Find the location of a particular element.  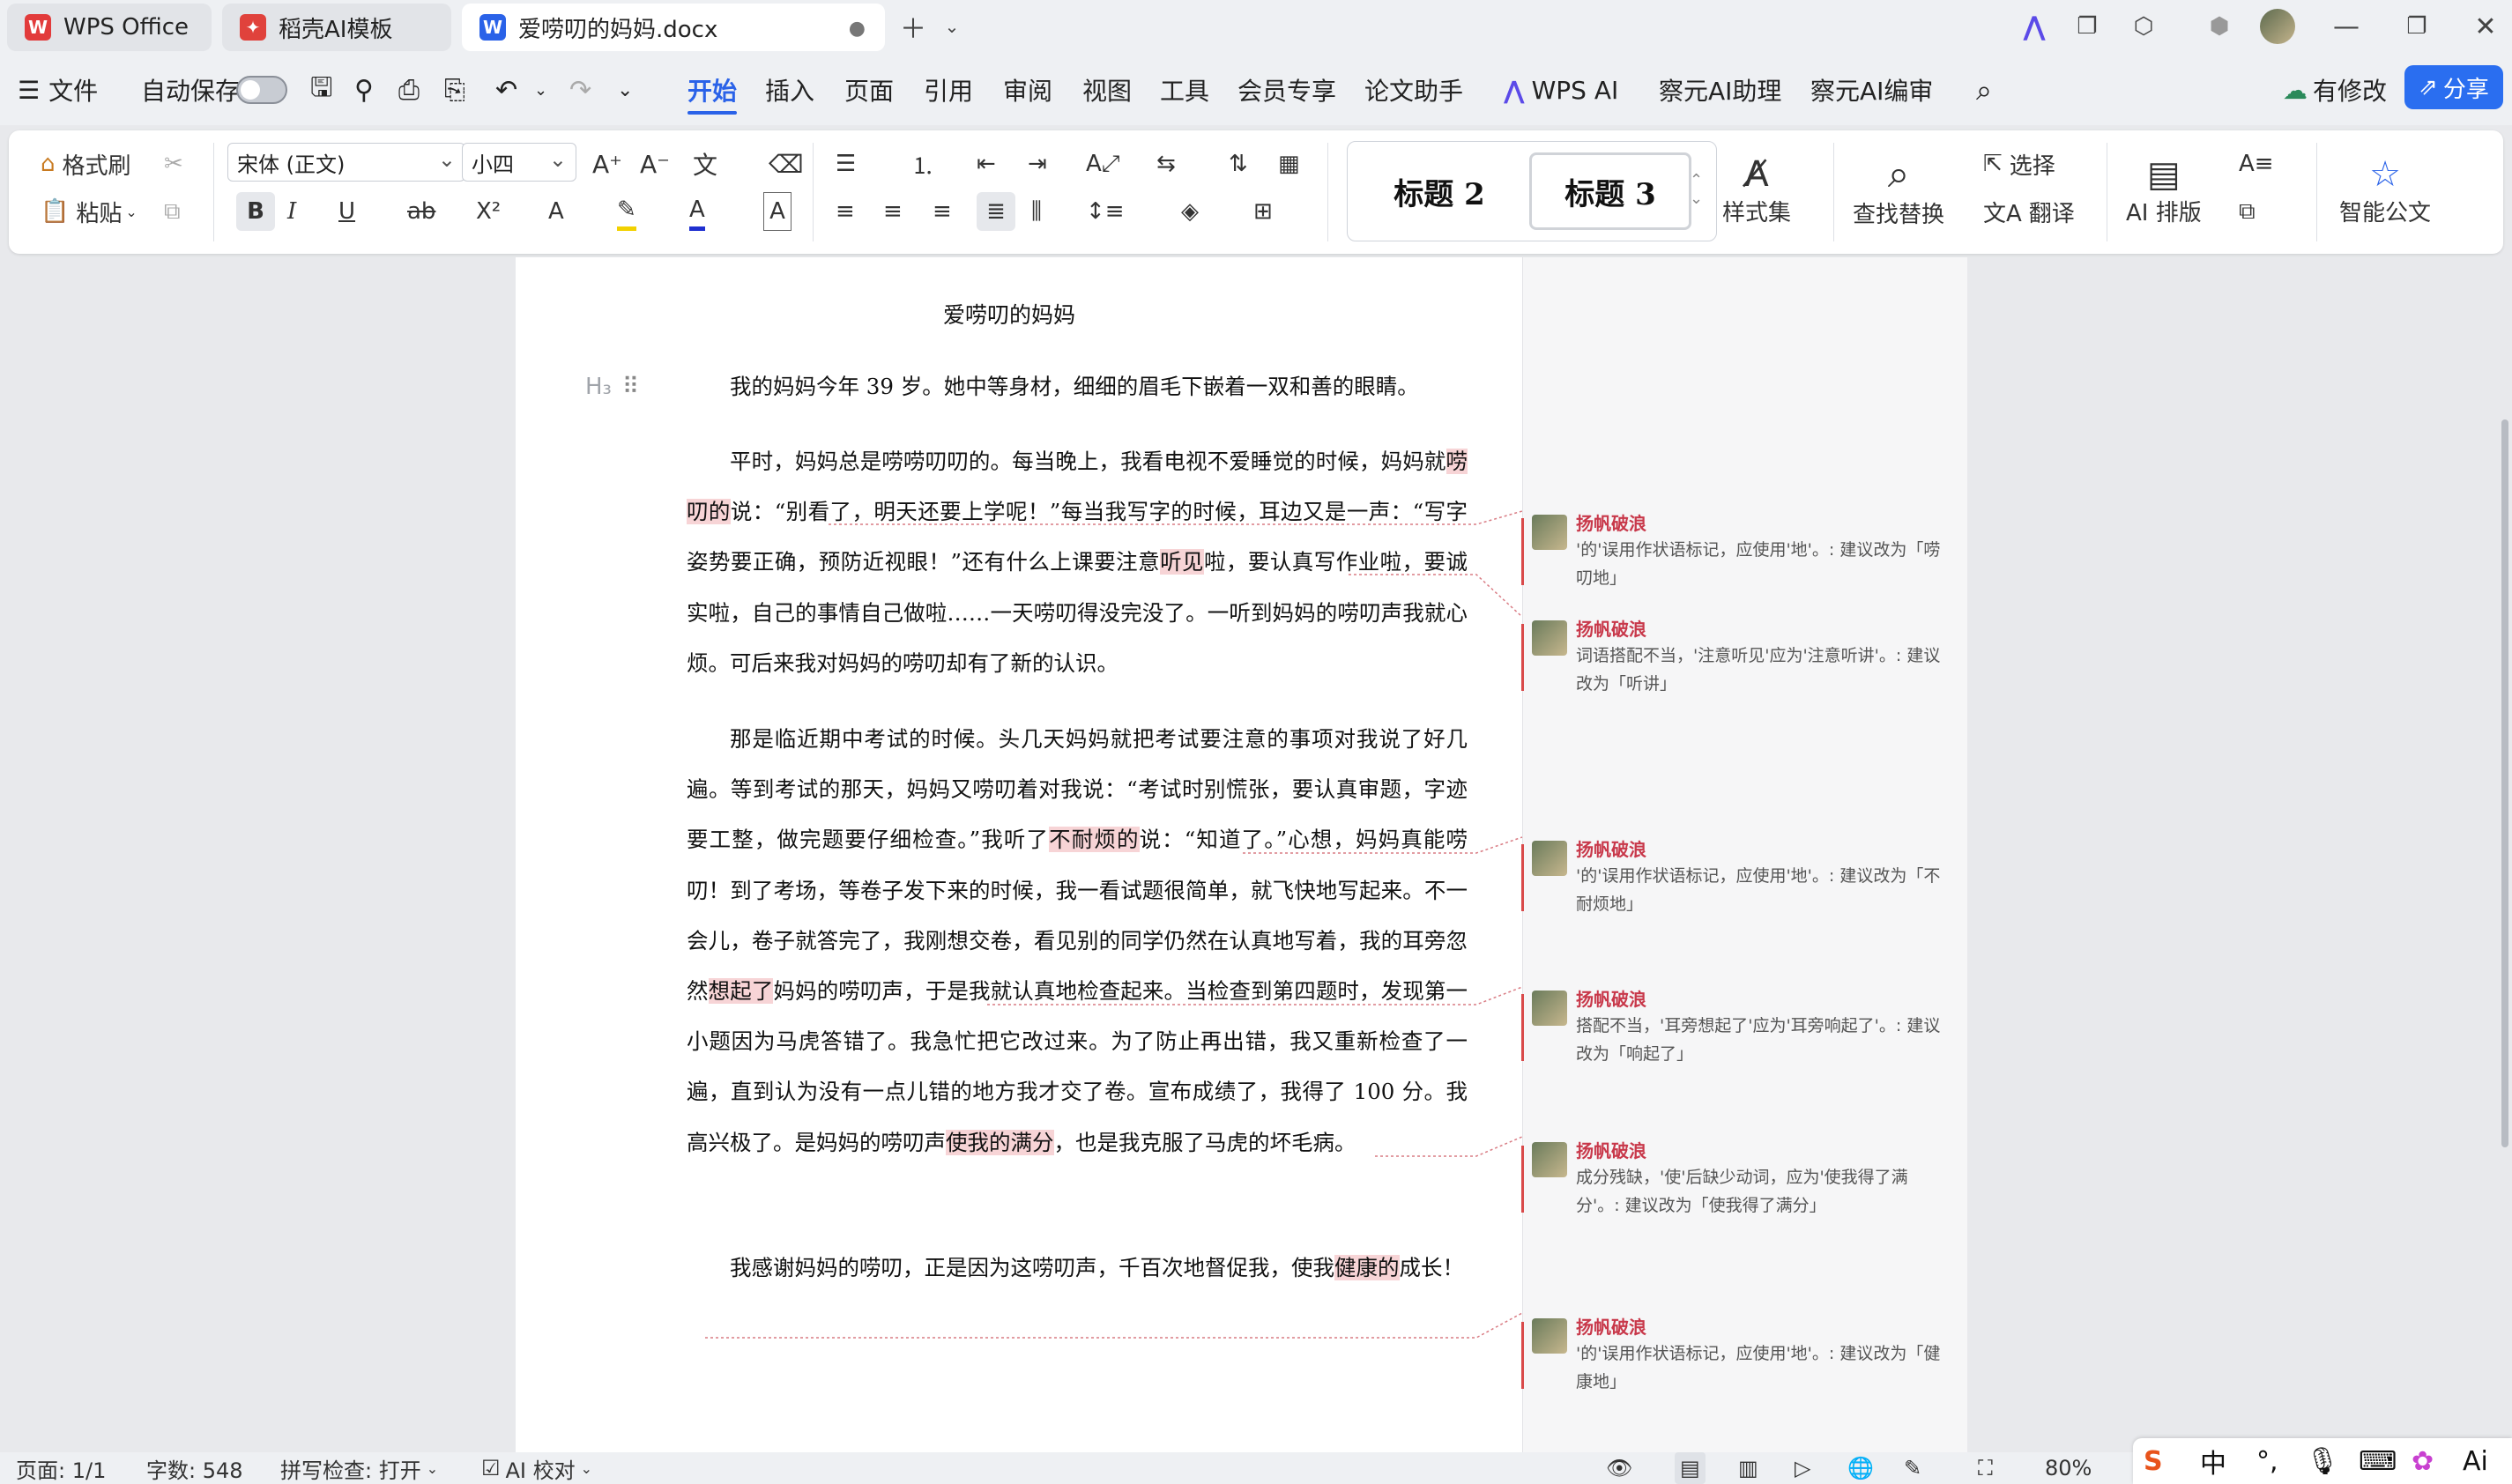

tab-reference: 引用 is located at coordinates (949, 90).